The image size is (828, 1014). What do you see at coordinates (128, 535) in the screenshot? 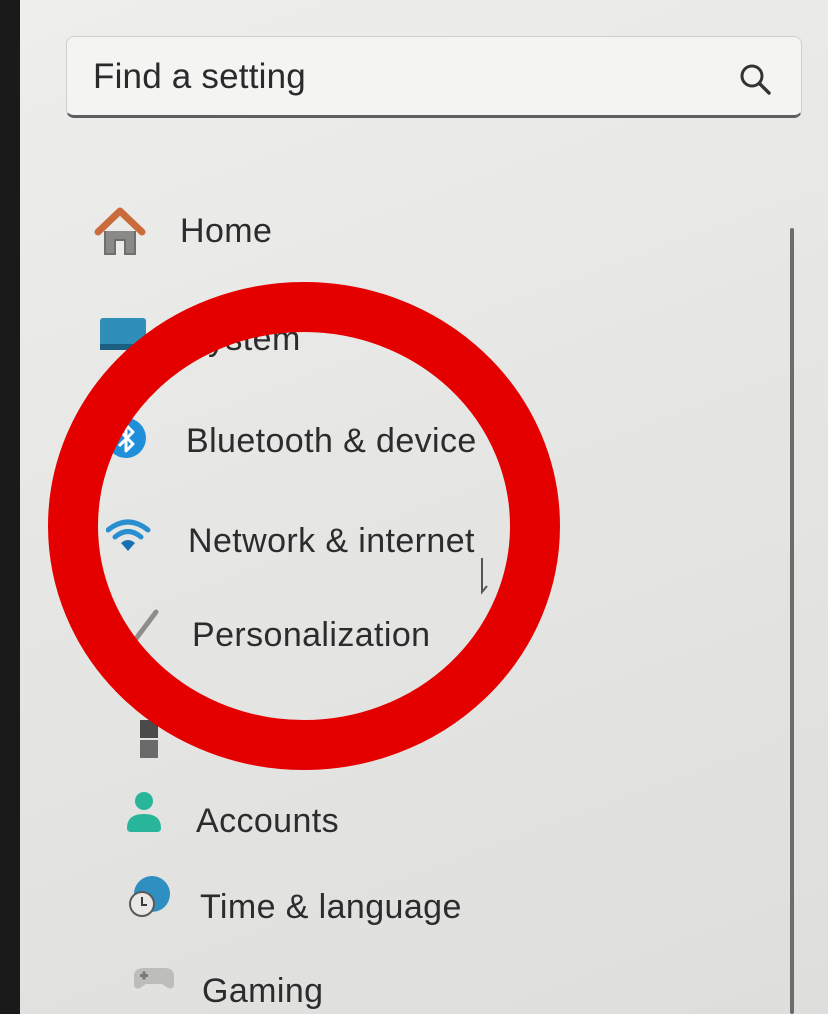
I see `wifi-icon` at bounding box center [128, 535].